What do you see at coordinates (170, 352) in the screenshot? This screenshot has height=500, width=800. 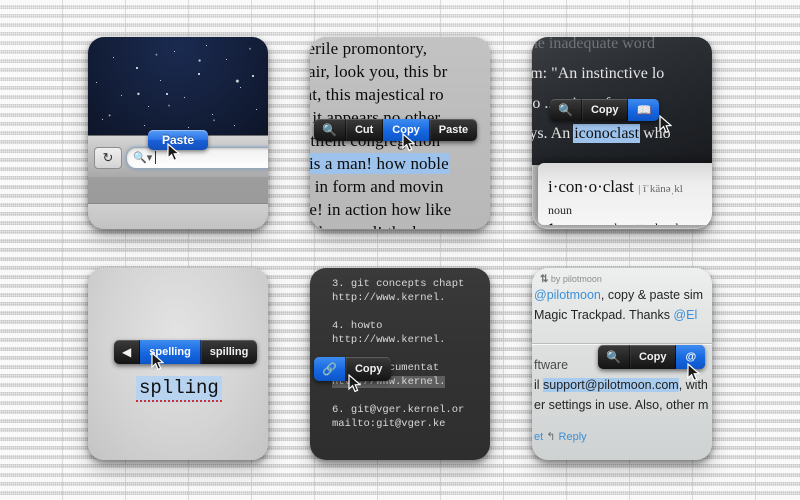 I see `suggestion-spelling-button: spelling` at bounding box center [170, 352].